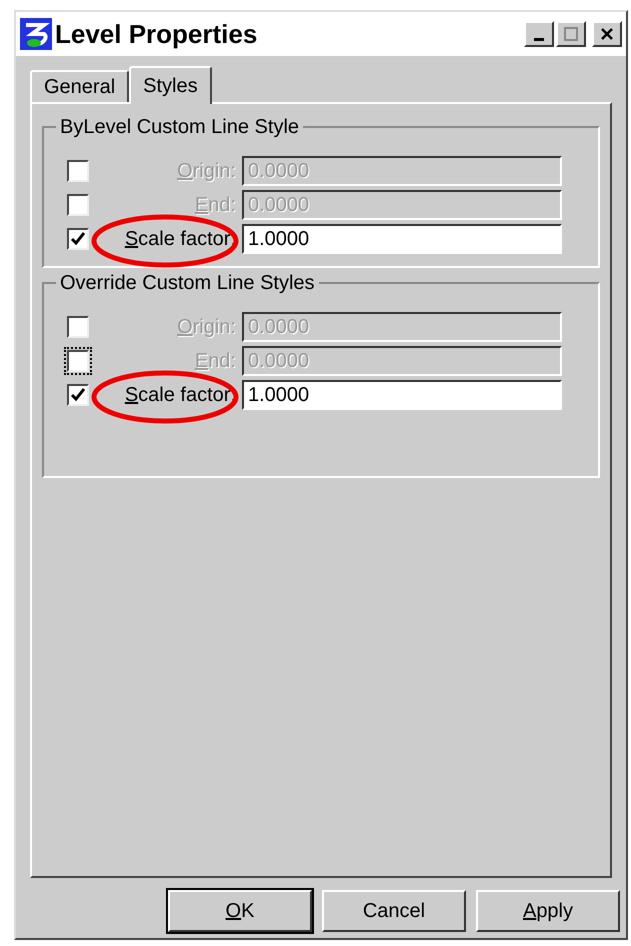 The image size is (631, 946). I want to click on dialog-button: Apply, so click(548, 911).